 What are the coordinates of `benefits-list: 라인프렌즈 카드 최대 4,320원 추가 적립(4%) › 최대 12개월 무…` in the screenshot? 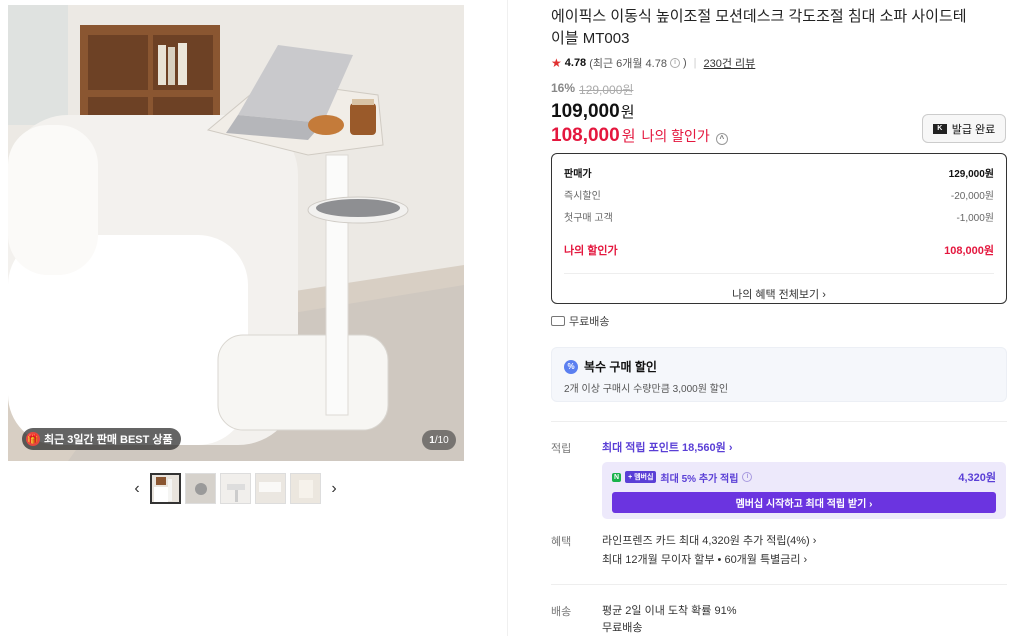 It's located at (709, 551).